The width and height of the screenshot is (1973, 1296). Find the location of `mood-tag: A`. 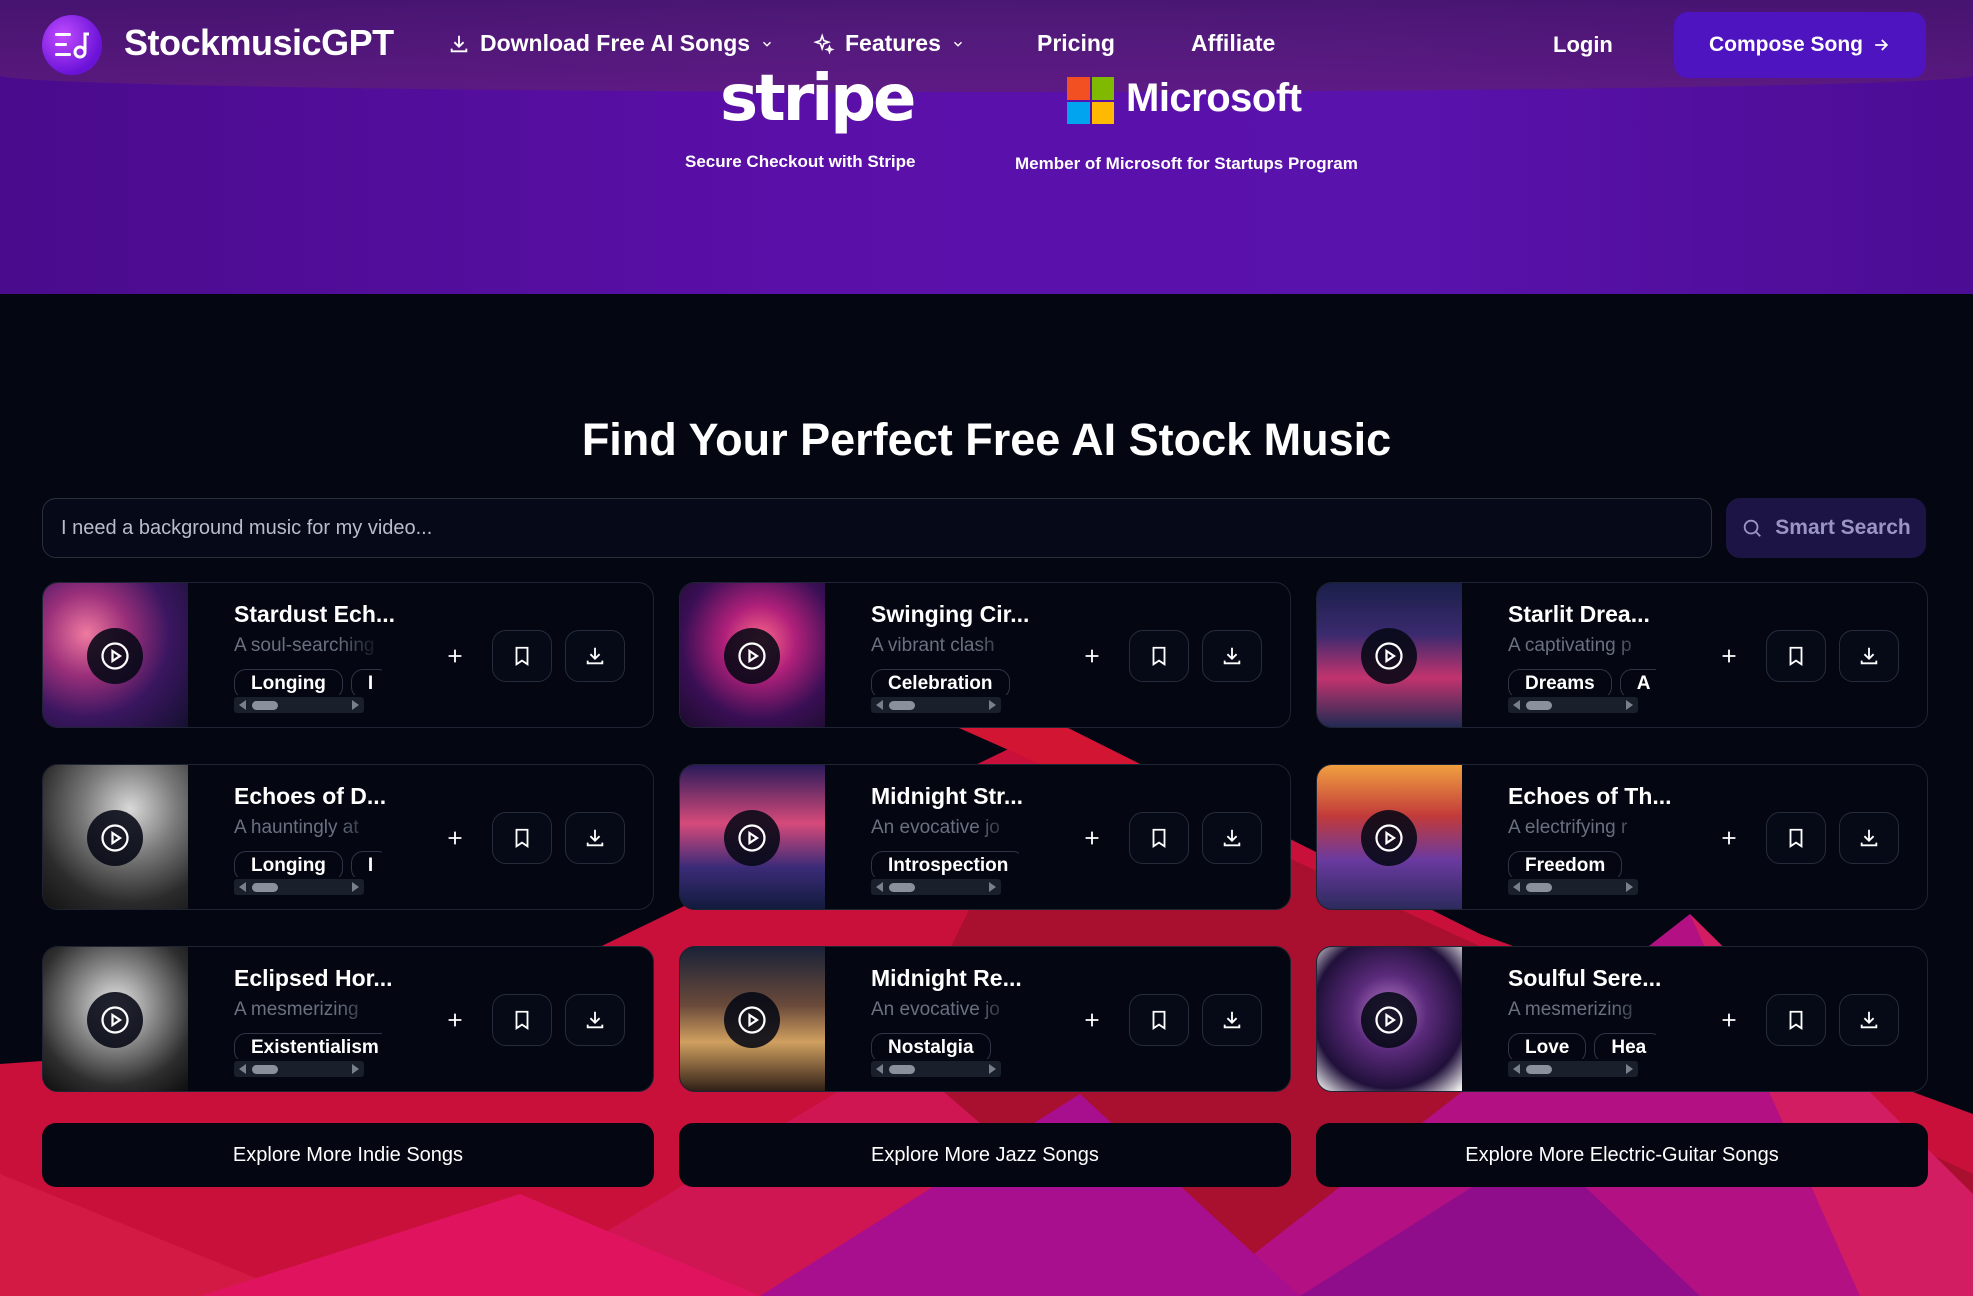

mood-tag: A is located at coordinates (1637, 682).